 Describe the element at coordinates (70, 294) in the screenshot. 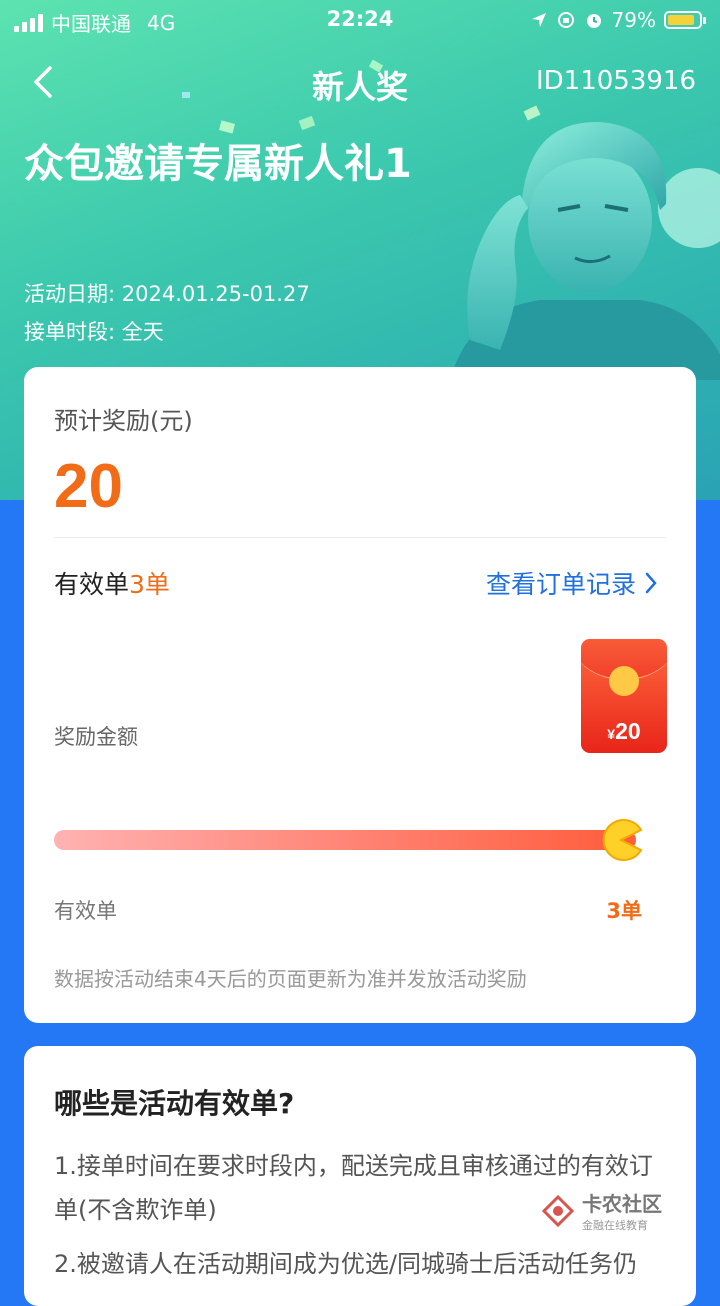

I see `activity-date-label: 活动日期:` at that location.